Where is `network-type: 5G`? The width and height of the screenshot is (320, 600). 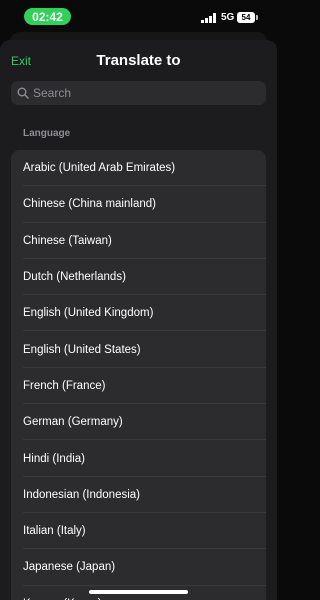 network-type: 5G is located at coordinates (228, 17).